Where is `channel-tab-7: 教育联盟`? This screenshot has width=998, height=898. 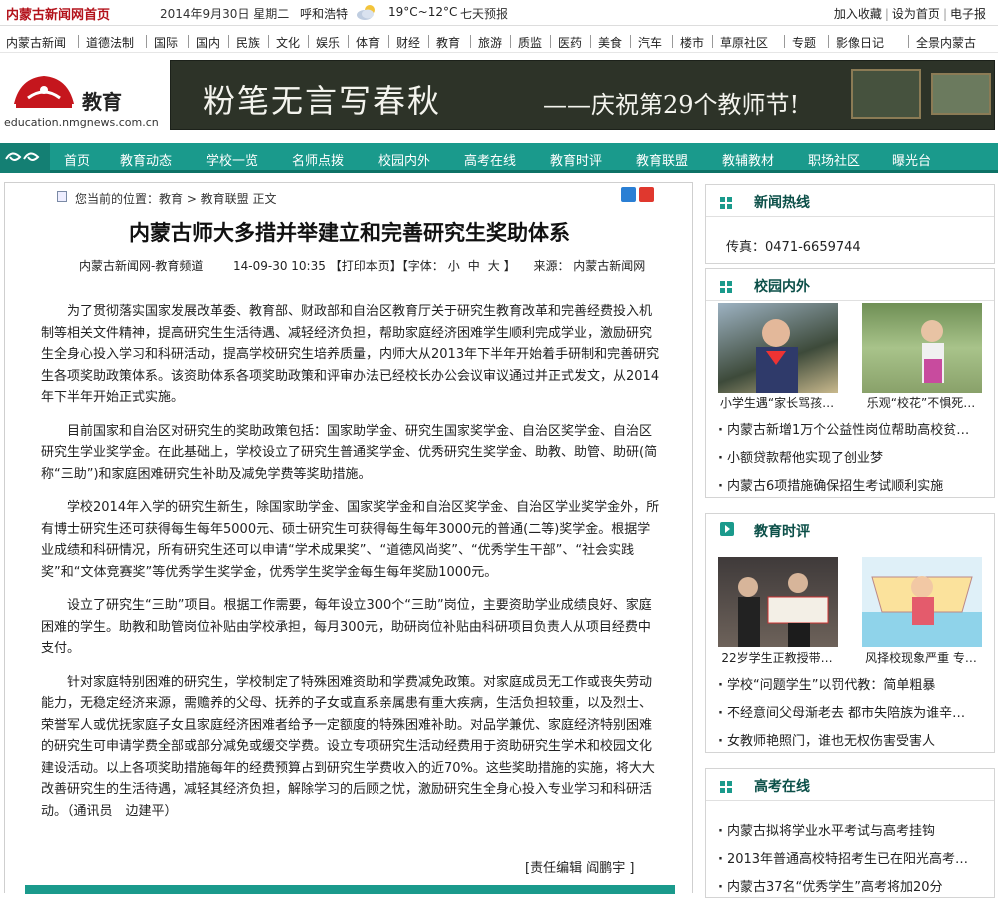 channel-tab-7: 教育联盟 is located at coordinates (662, 159).